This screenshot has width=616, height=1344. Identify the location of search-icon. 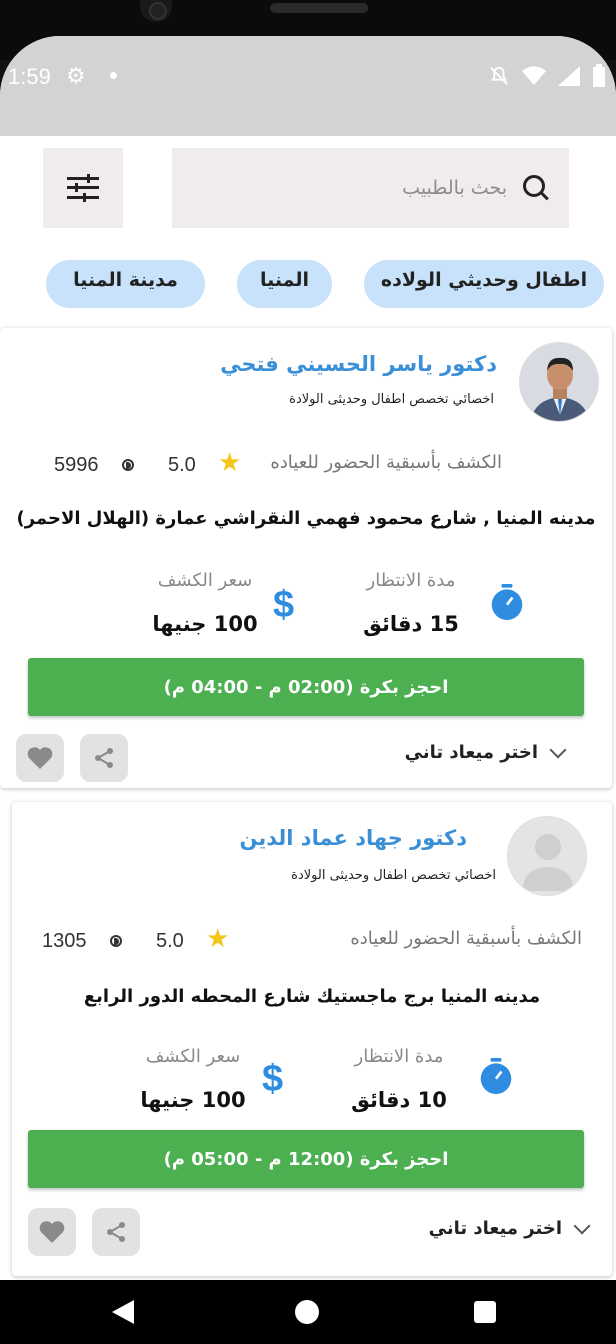
(536, 188).